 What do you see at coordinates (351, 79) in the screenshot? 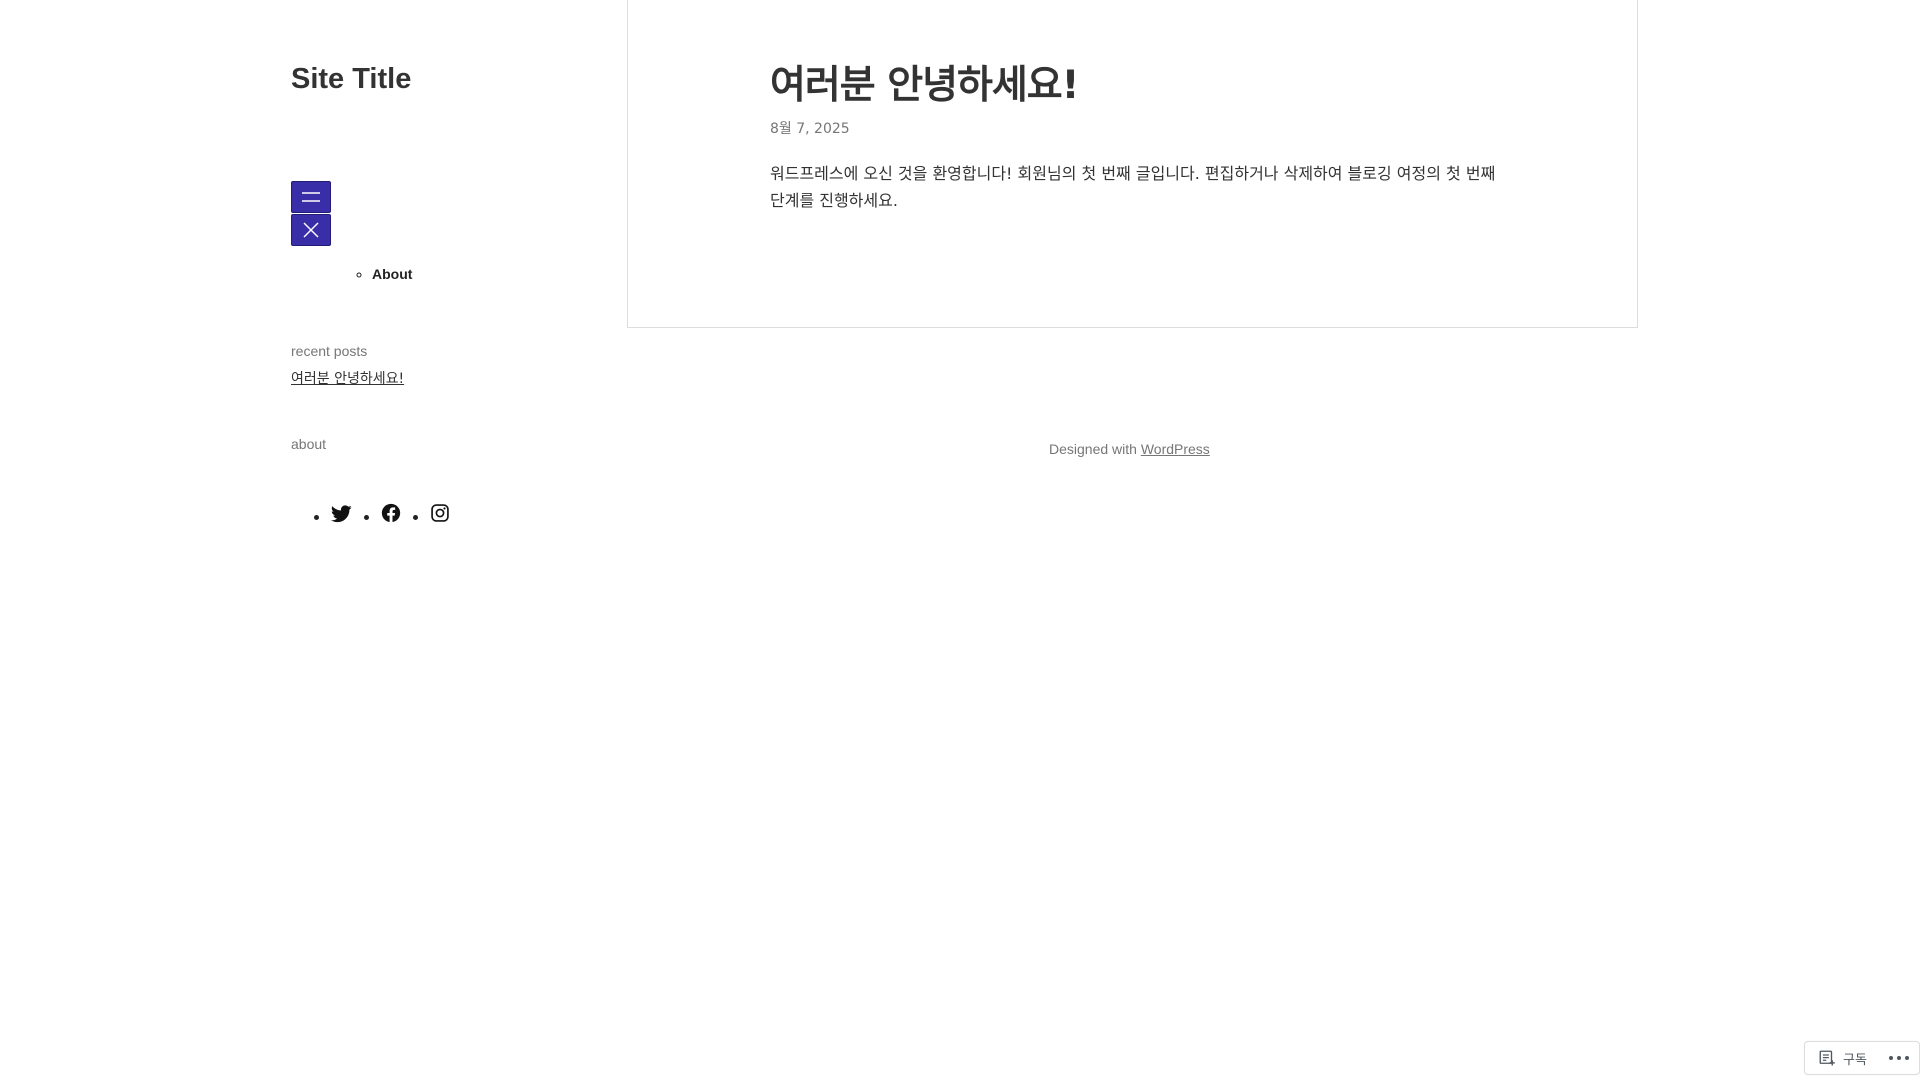
I see `site-title: Site Title` at bounding box center [351, 79].